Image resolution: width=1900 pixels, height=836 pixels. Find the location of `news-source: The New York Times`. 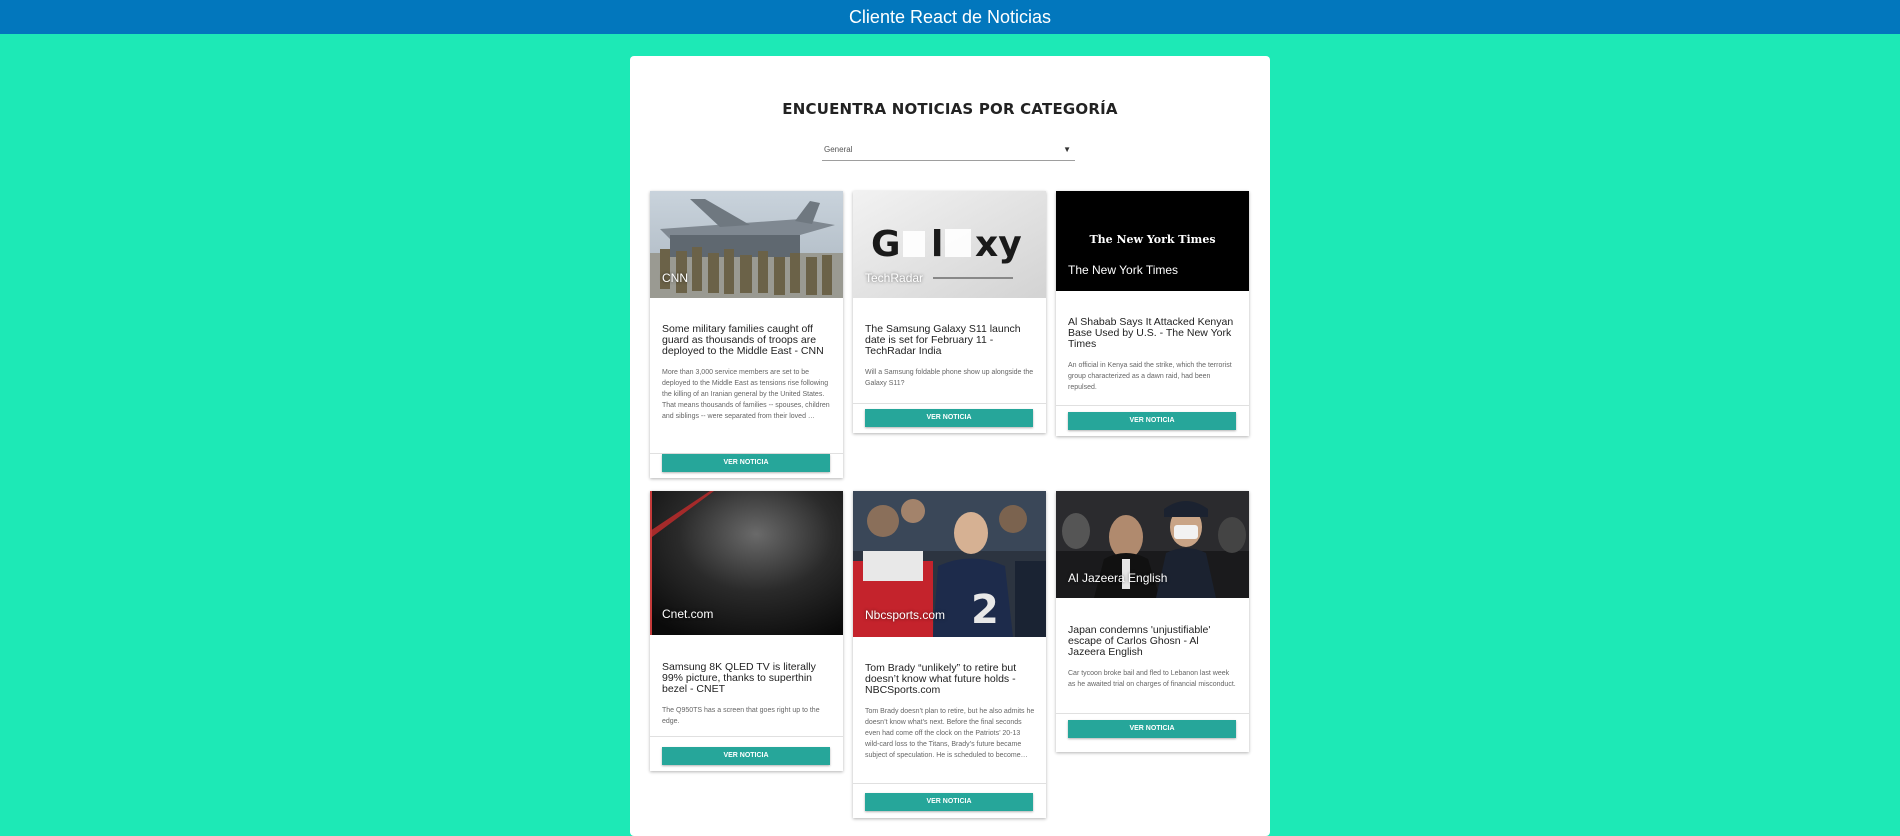

news-source: The New York Times is located at coordinates (1123, 270).